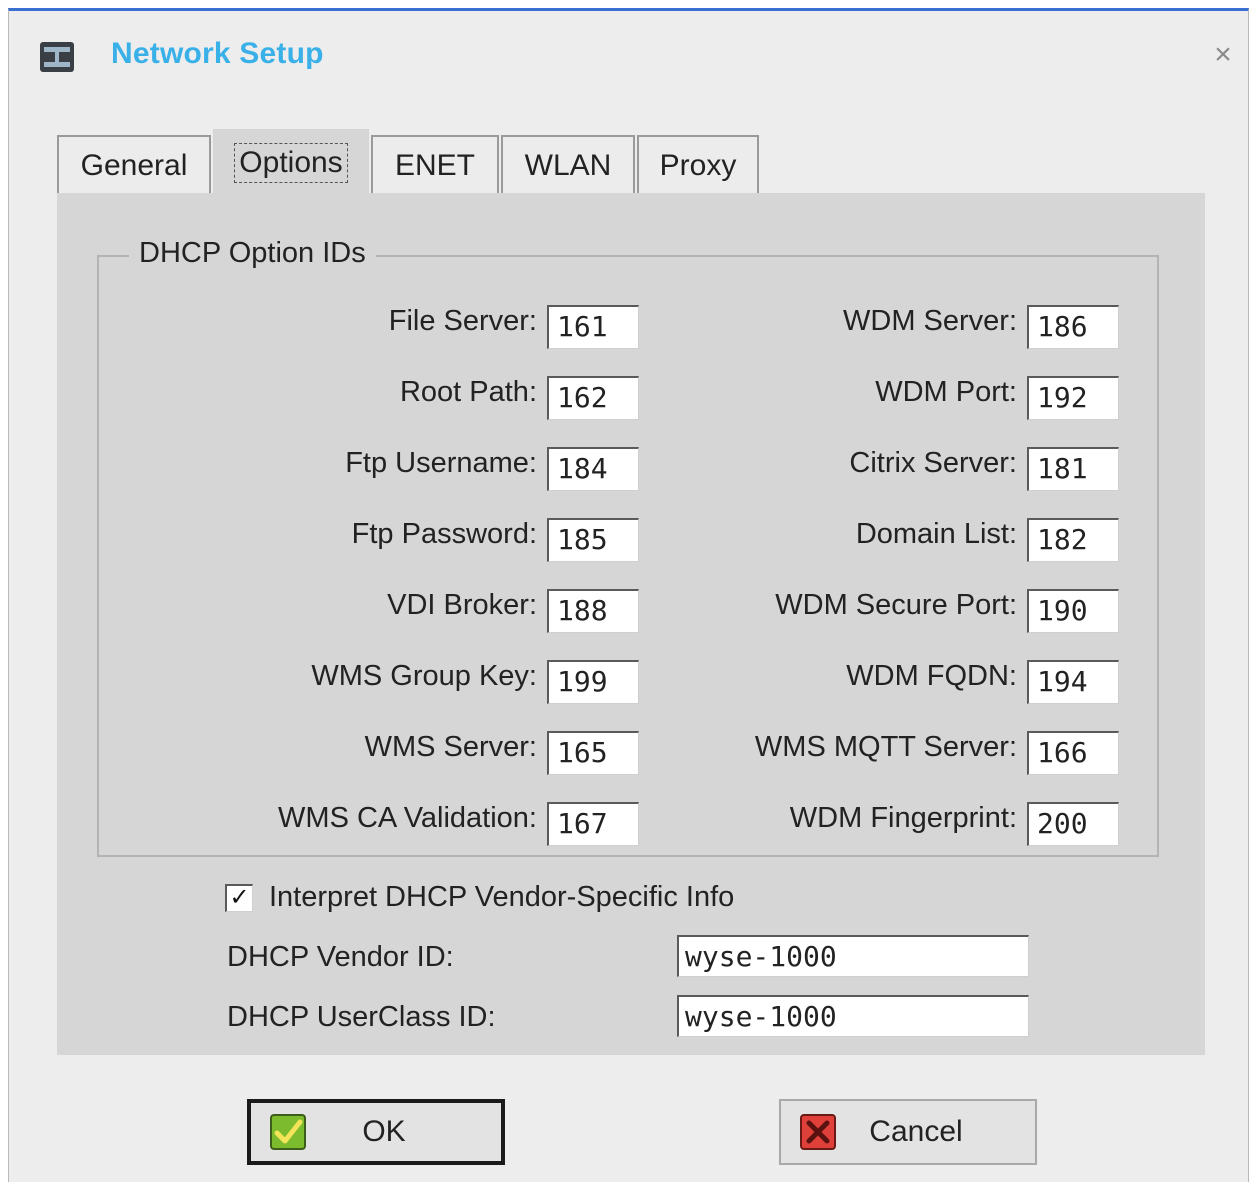 This screenshot has width=1253, height=1186. Describe the element at coordinates (361, 1017) in the screenshot. I see `userclass-id-label: DHCP UserClass ID:` at that location.